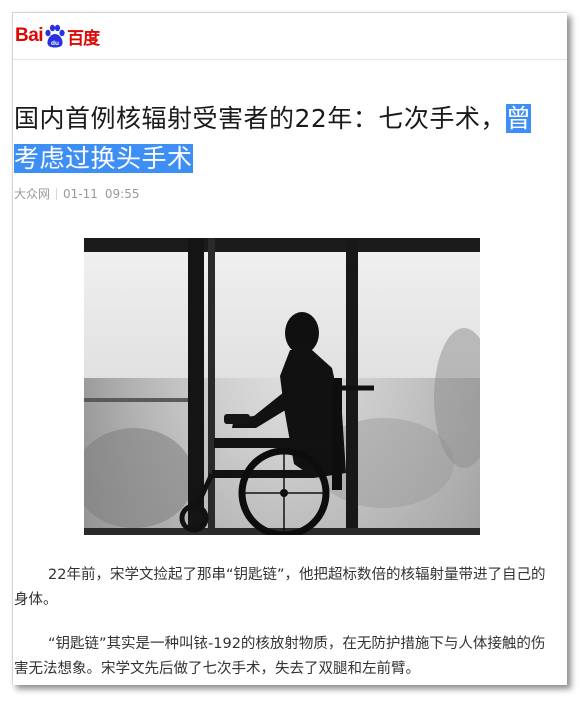 Image resolution: width=581 pixels, height=702 pixels. What do you see at coordinates (32, 193) in the screenshot?
I see `source-label: 大众网` at bounding box center [32, 193].